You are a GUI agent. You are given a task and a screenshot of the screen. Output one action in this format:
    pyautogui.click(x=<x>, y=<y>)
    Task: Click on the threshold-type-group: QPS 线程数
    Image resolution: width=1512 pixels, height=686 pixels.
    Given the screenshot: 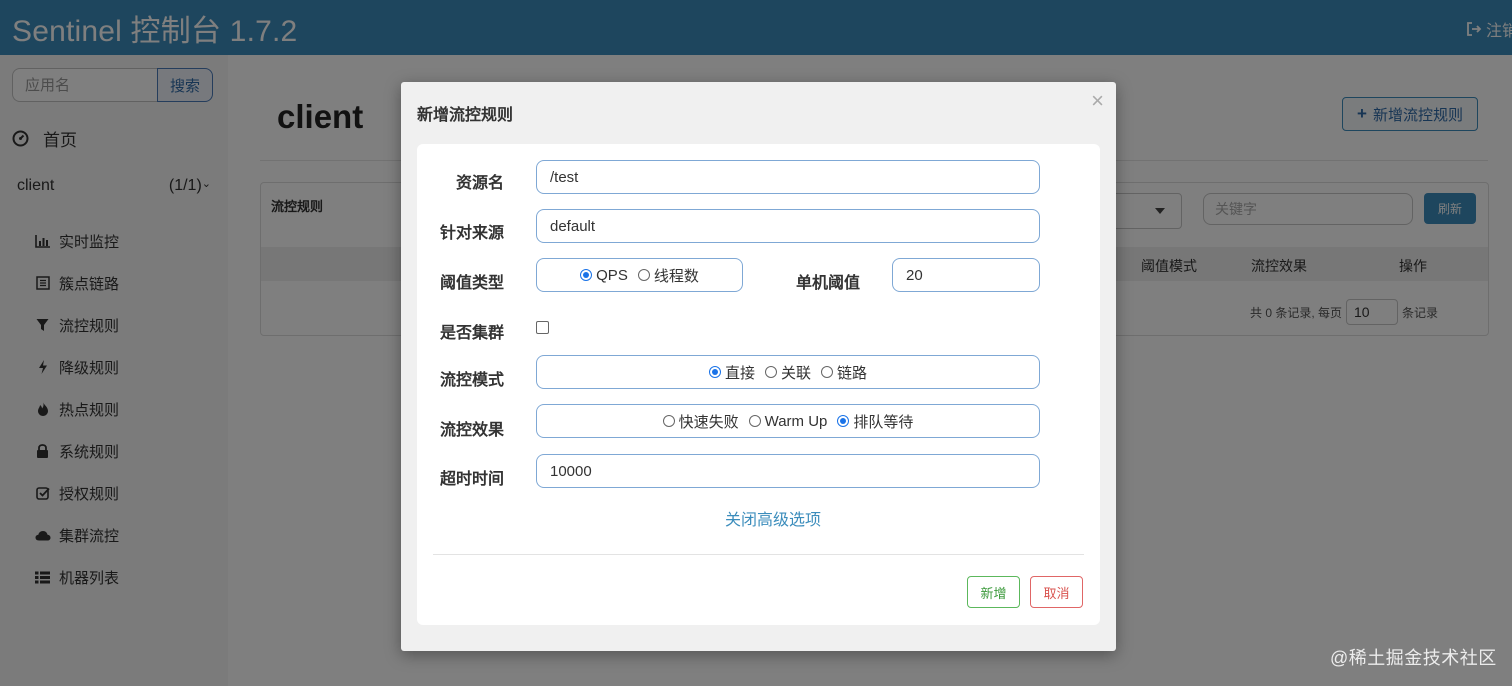 What is the action you would take?
    pyautogui.click(x=639, y=275)
    